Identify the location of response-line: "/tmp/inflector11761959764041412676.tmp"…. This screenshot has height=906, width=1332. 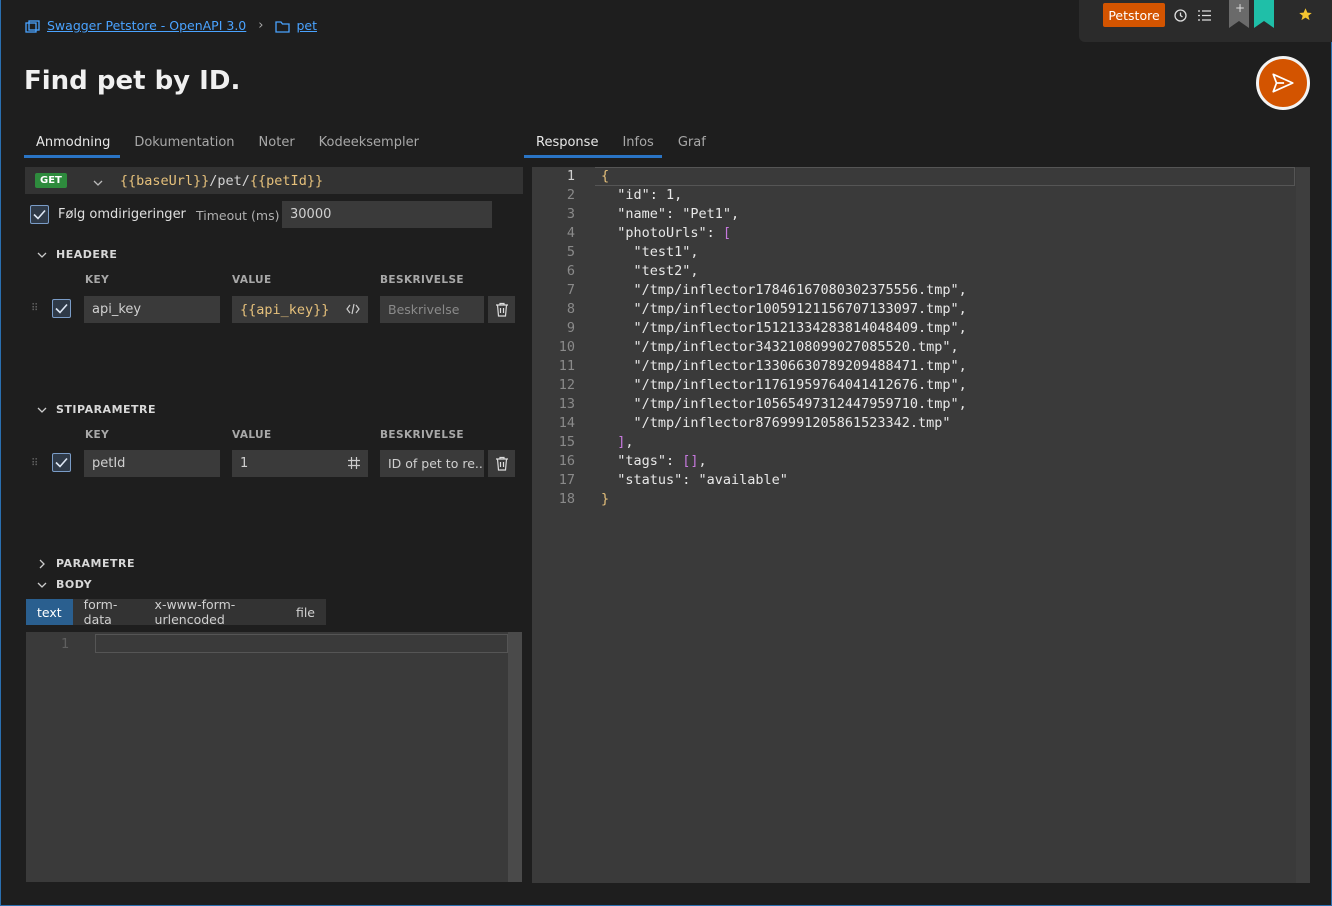
(784, 385).